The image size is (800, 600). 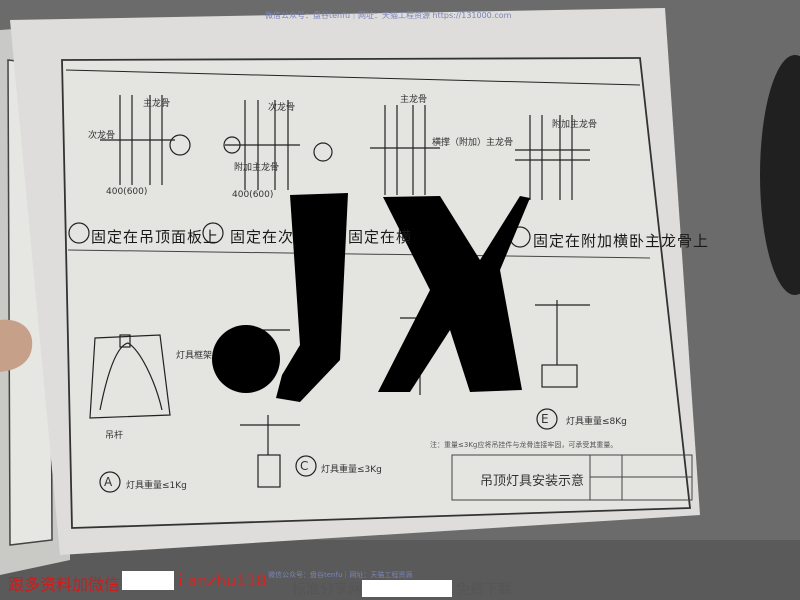 What do you see at coordinates (222, 580) in the screenshot?
I see `watermark-id: i anzhu118` at bounding box center [222, 580].